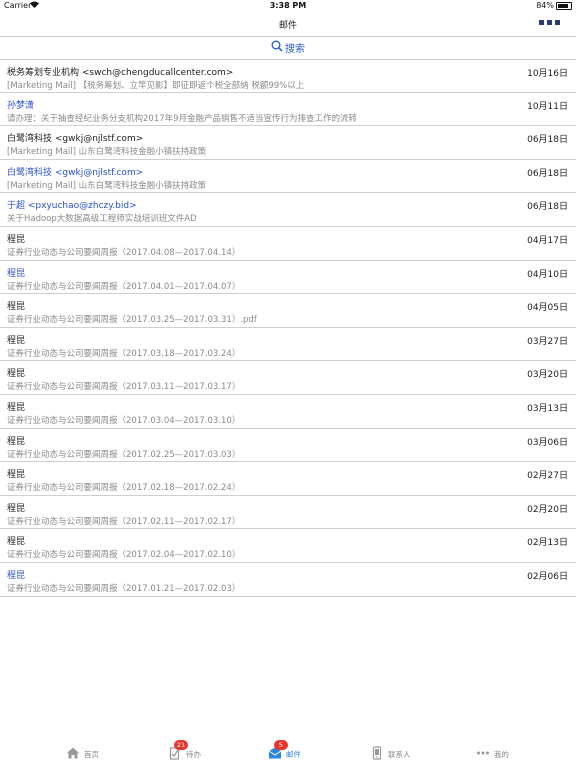 Image resolution: width=576 pixels, height=768 pixels. Describe the element at coordinates (278, 751) in the screenshot. I see `mail-icon: 5` at that location.